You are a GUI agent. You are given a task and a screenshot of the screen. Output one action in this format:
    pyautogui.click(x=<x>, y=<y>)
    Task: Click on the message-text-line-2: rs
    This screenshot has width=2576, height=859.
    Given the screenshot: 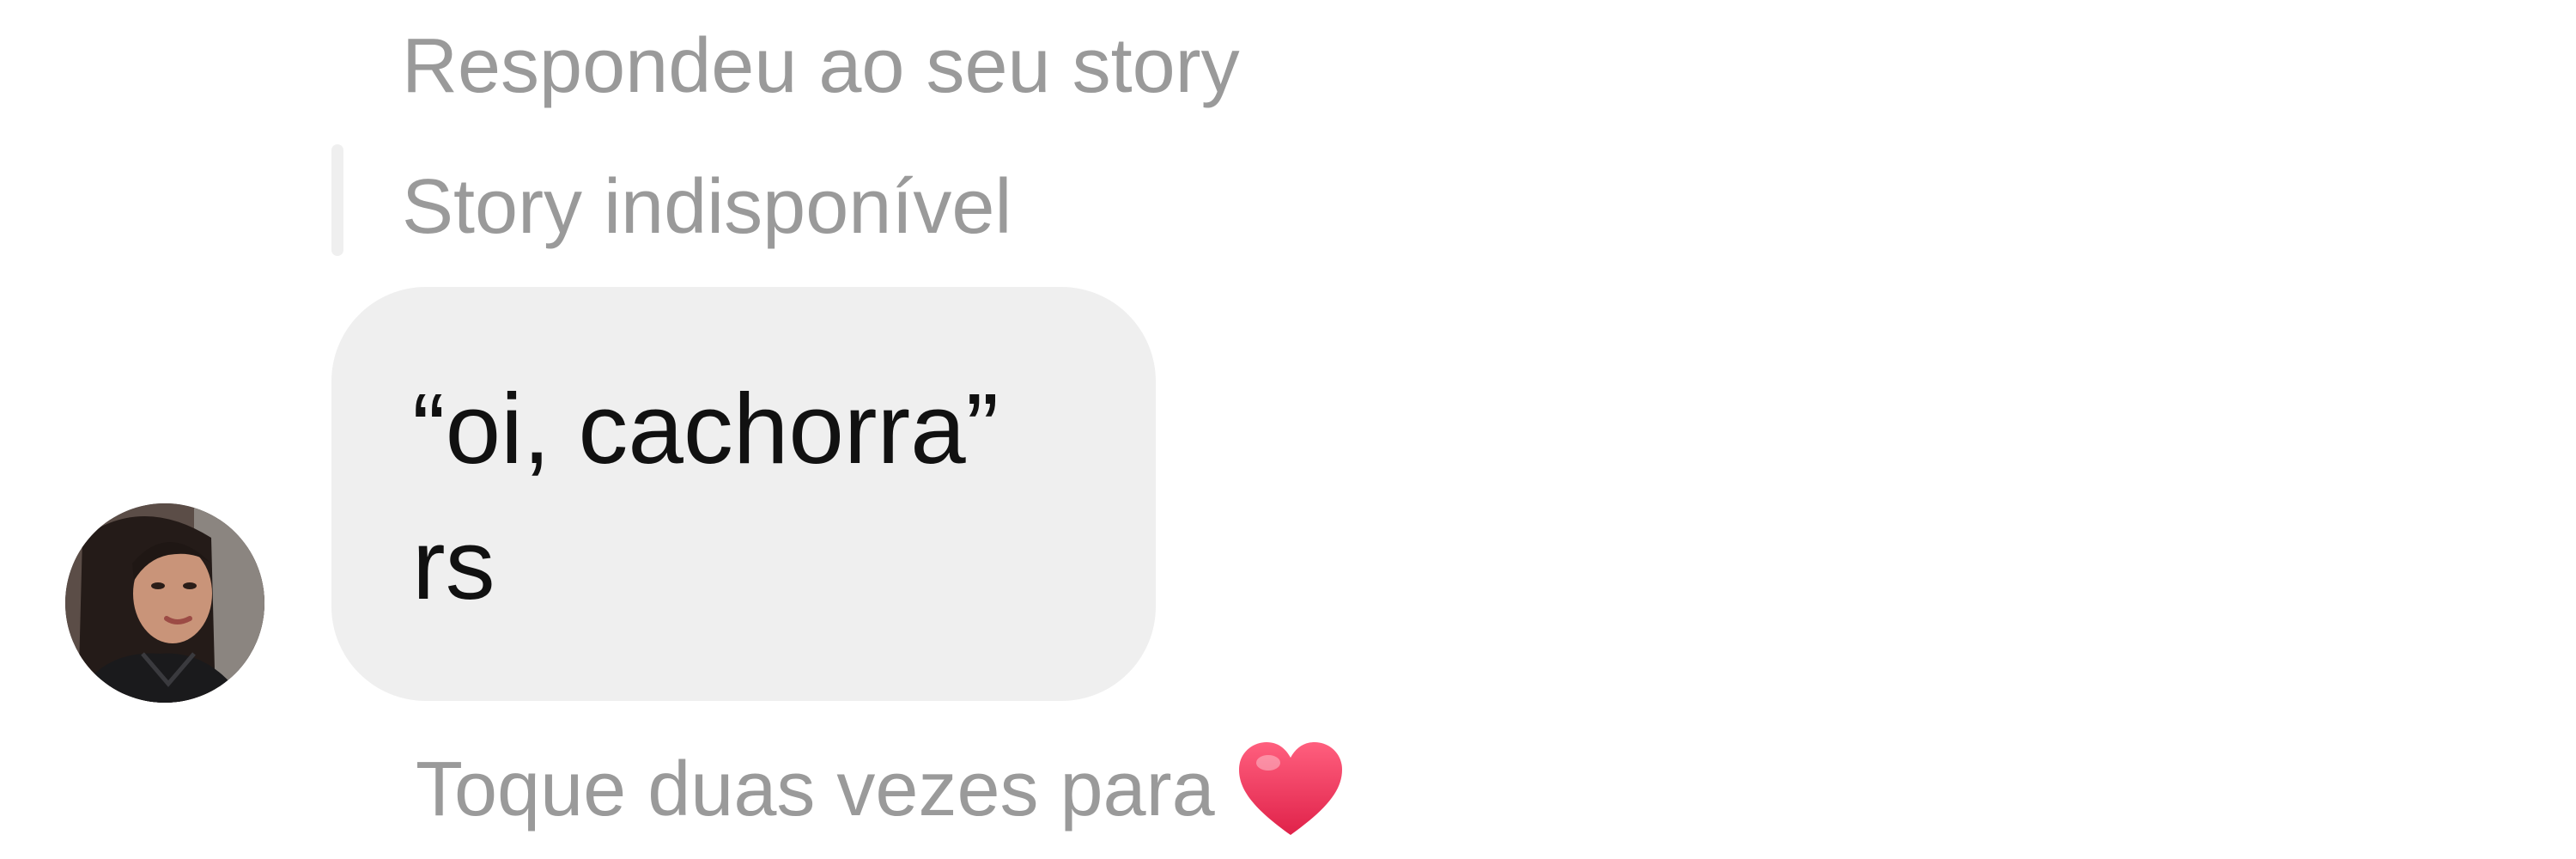 What is the action you would take?
    pyautogui.click(x=453, y=564)
    